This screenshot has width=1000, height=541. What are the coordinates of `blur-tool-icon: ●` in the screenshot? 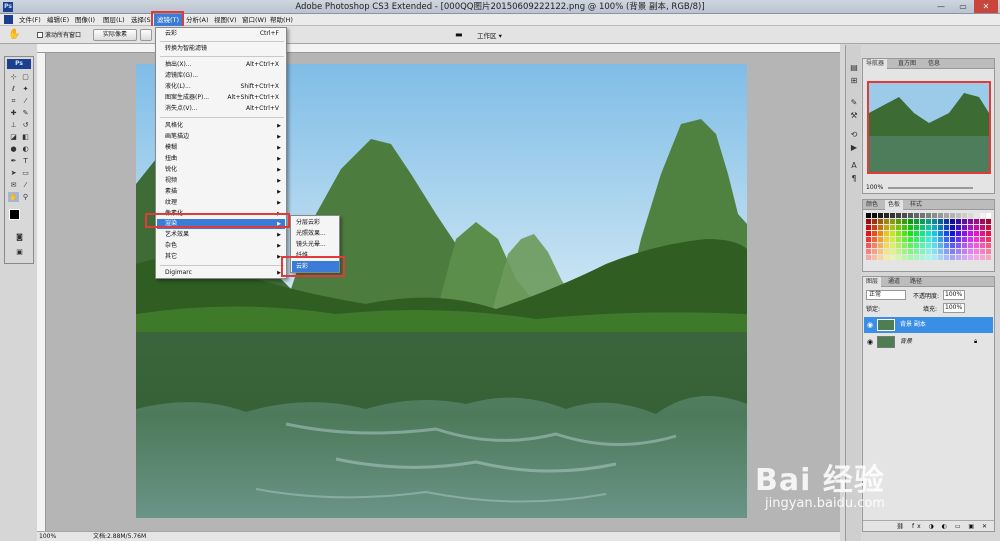 It's located at (13, 149).